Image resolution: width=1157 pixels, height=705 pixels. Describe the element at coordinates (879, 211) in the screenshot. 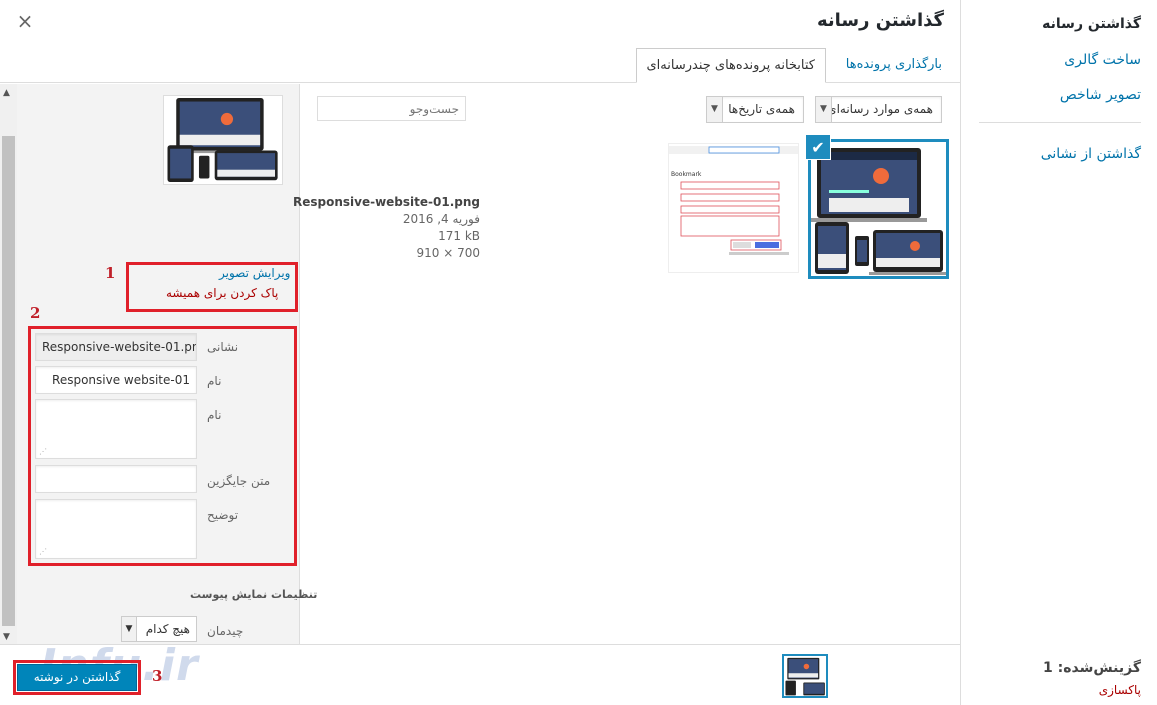

I see `responsive-website-thumbnail` at that location.